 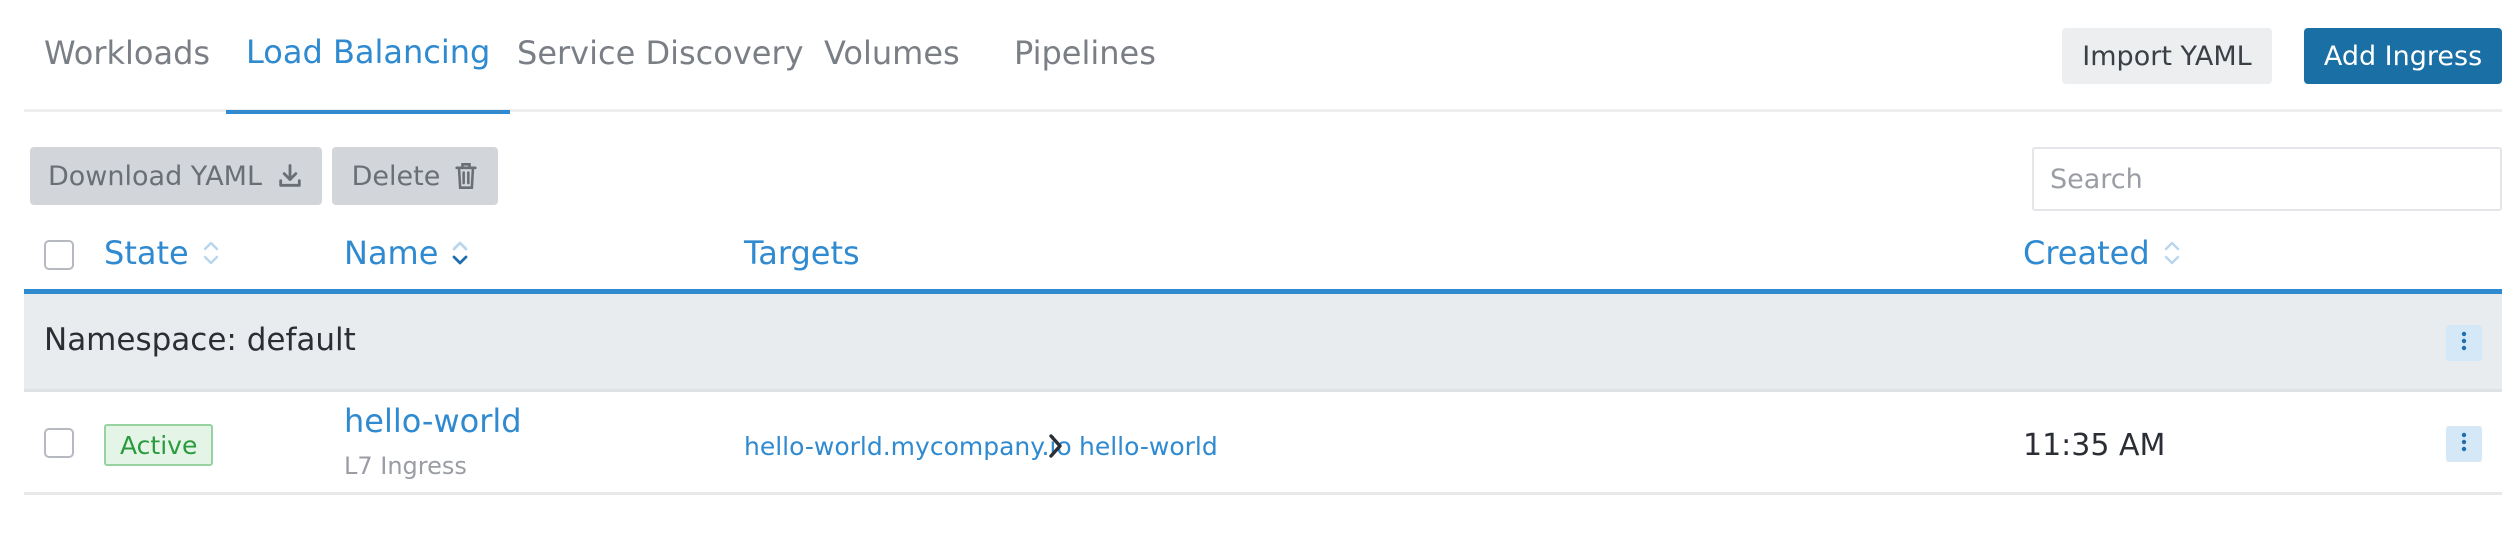 I want to click on delete-label: Delete, so click(x=396, y=176).